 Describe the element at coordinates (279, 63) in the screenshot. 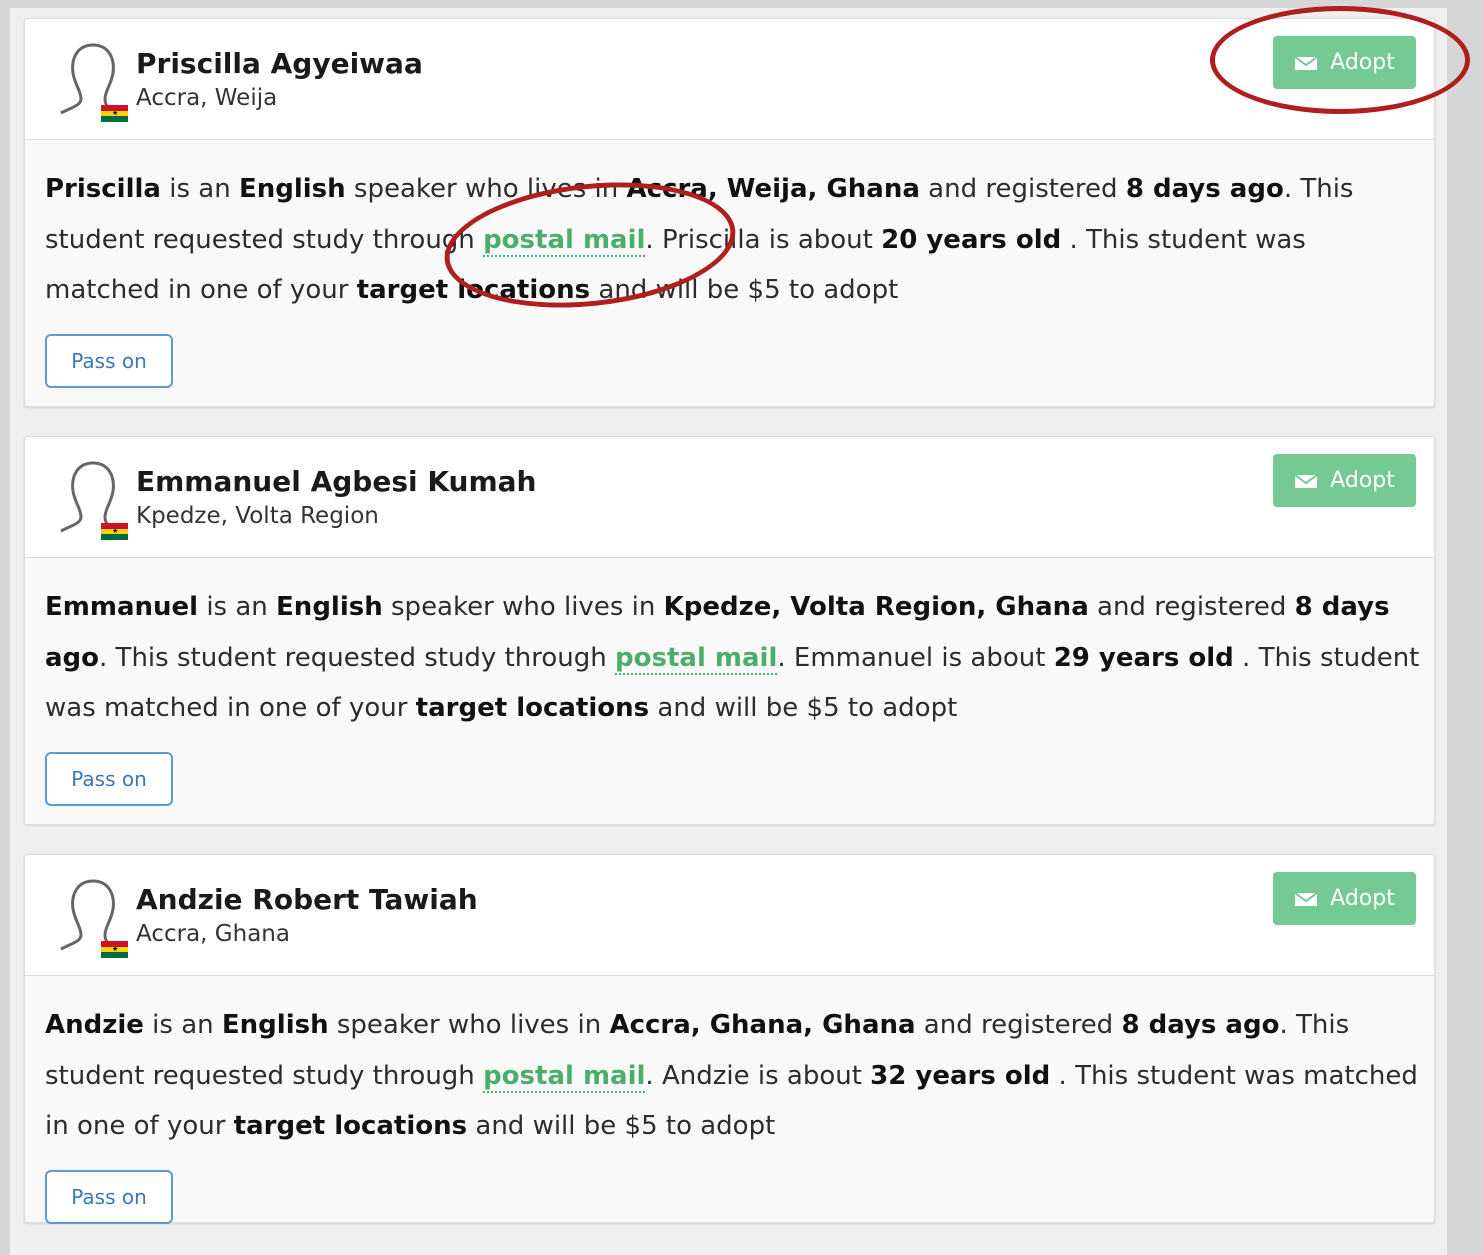

I see `student-name: Priscilla Agyeiwaa` at that location.